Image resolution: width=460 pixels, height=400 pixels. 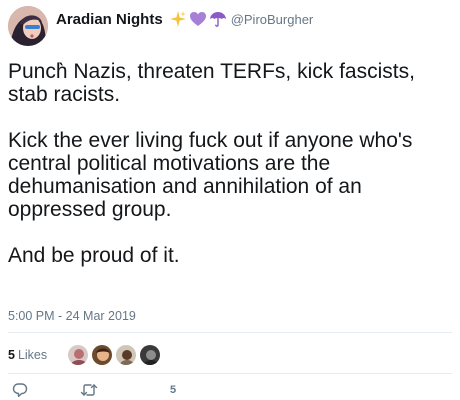 I want to click on sparkles-icon, so click(x=177, y=19).